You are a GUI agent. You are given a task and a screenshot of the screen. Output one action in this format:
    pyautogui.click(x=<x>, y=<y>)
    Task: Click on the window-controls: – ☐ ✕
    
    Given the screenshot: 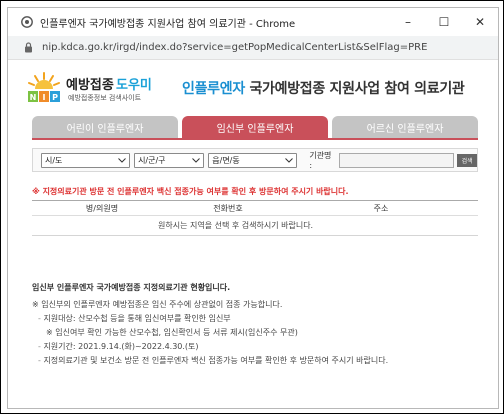 What is the action you would take?
    pyautogui.click(x=444, y=22)
    